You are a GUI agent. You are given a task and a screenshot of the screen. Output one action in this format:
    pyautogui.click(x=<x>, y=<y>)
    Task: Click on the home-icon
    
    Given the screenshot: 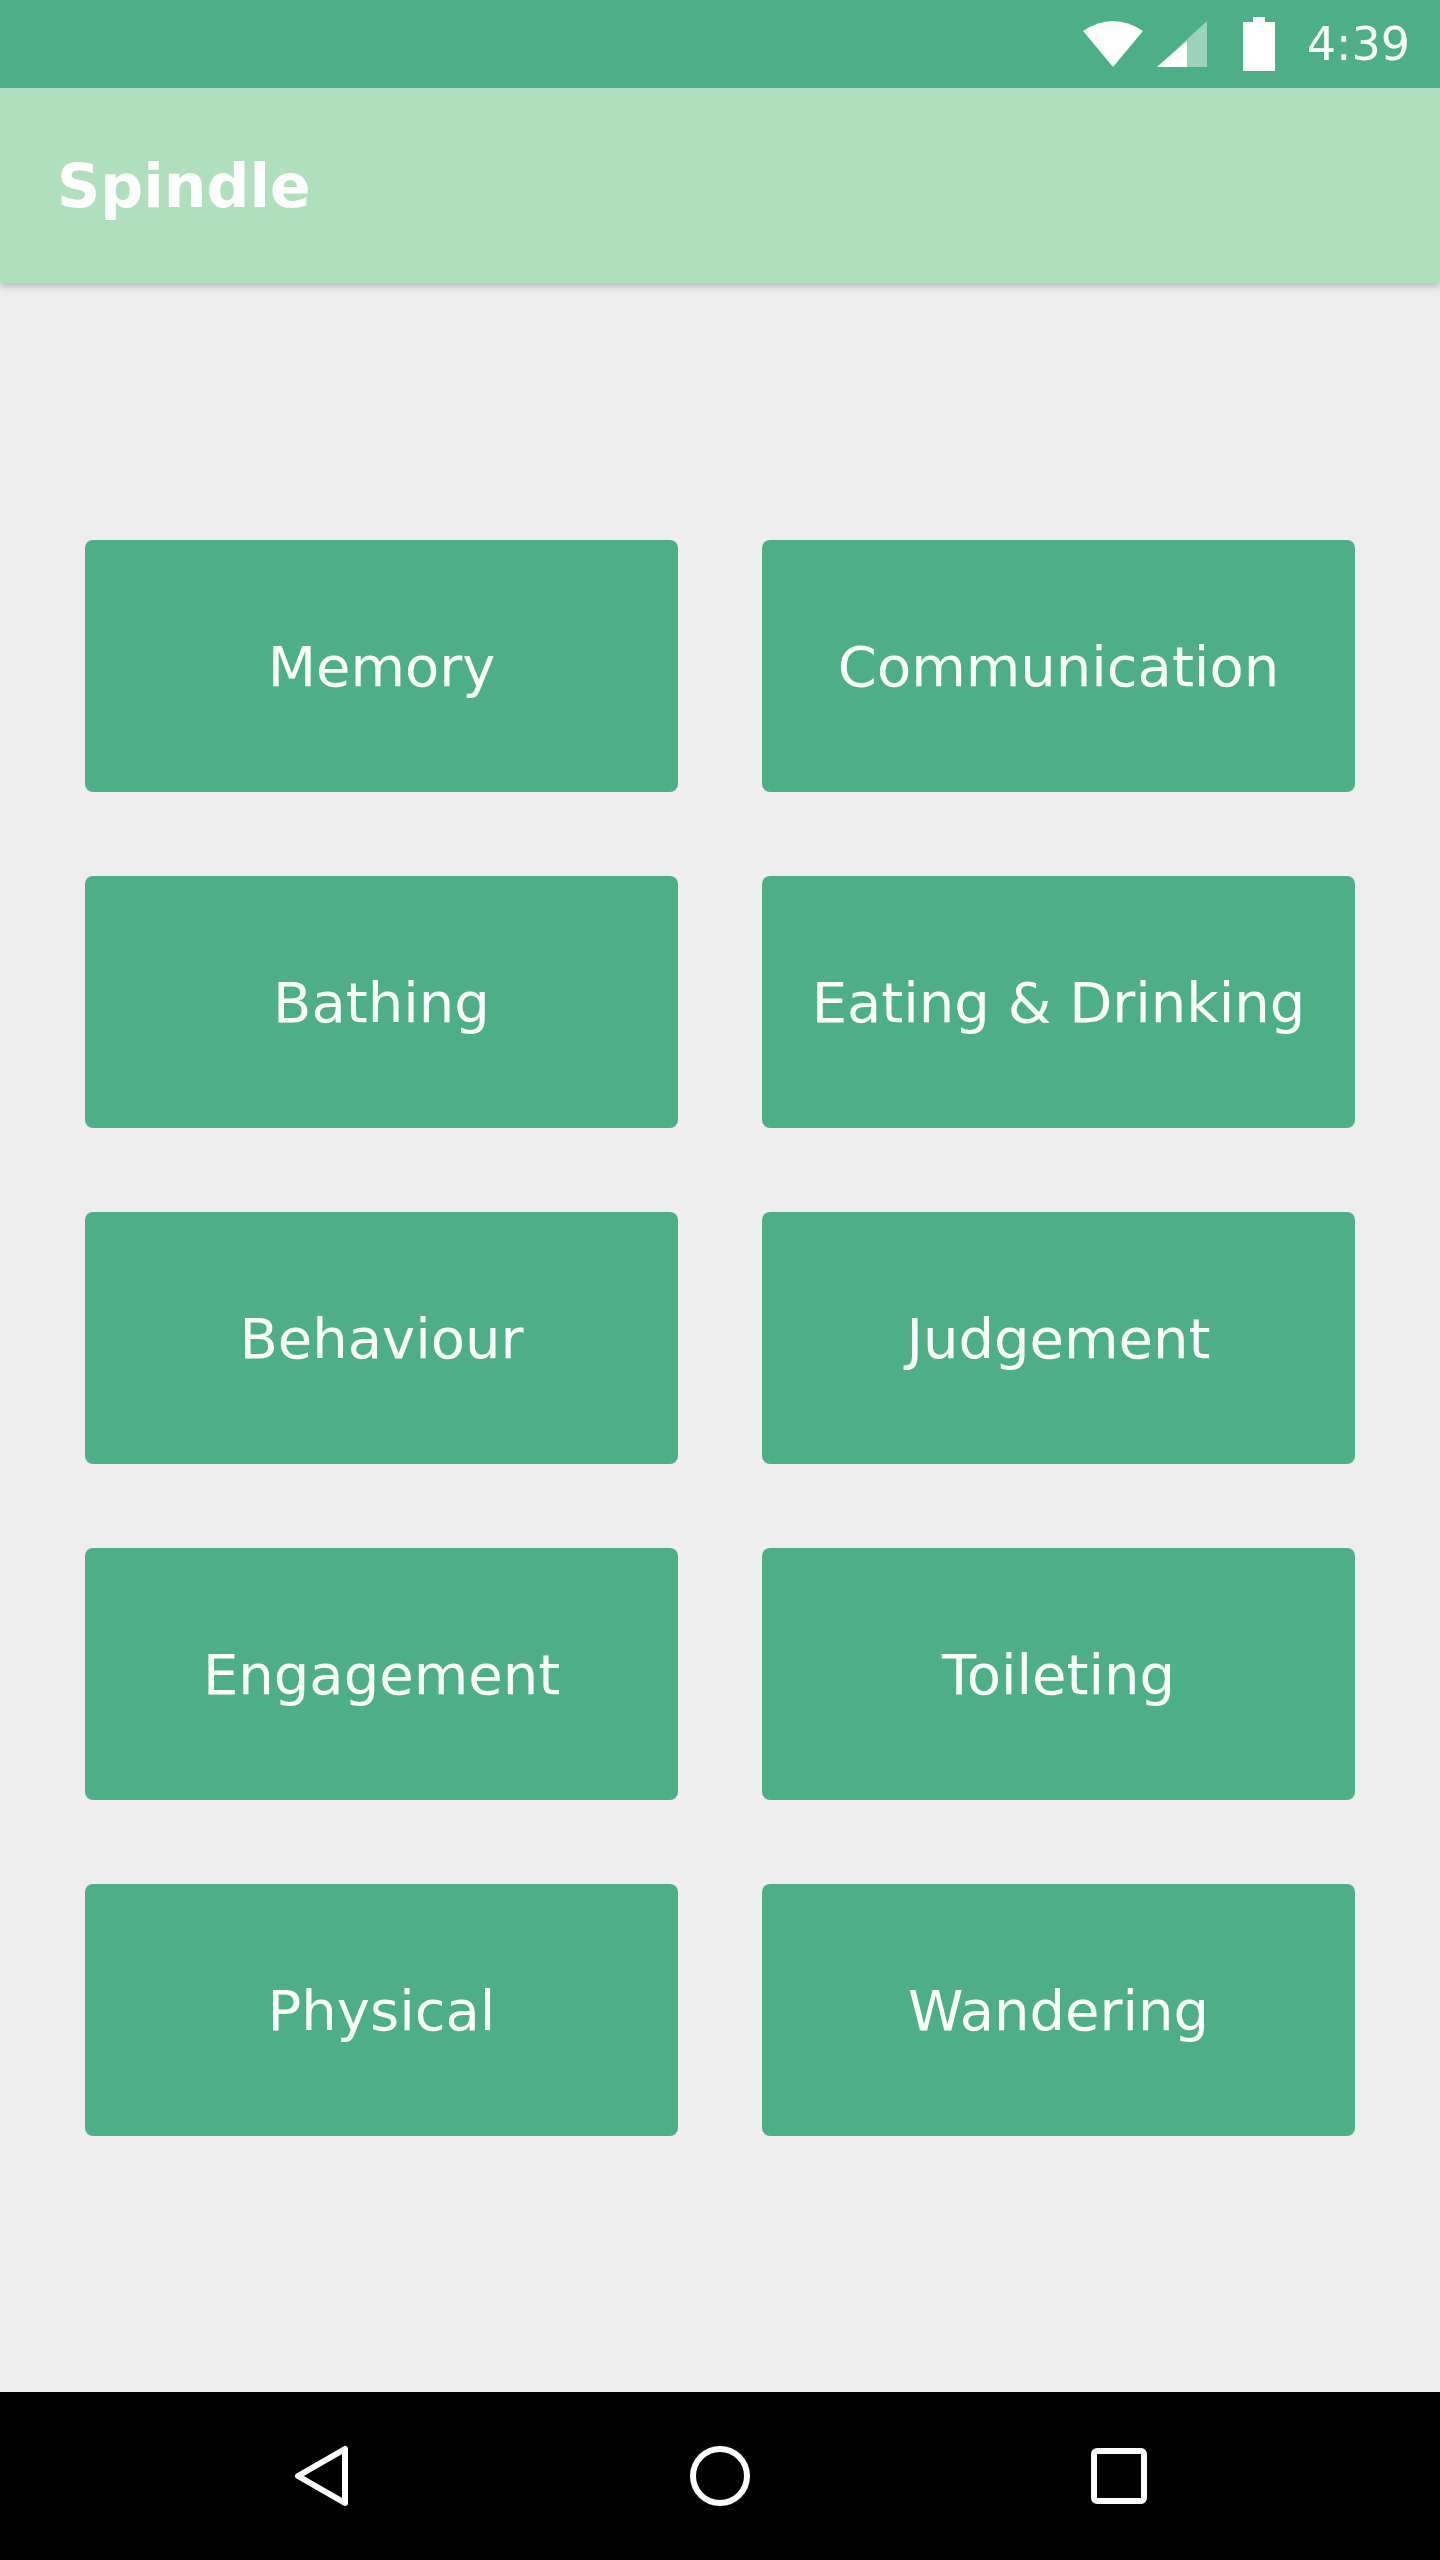 What is the action you would take?
    pyautogui.click(x=720, y=2476)
    